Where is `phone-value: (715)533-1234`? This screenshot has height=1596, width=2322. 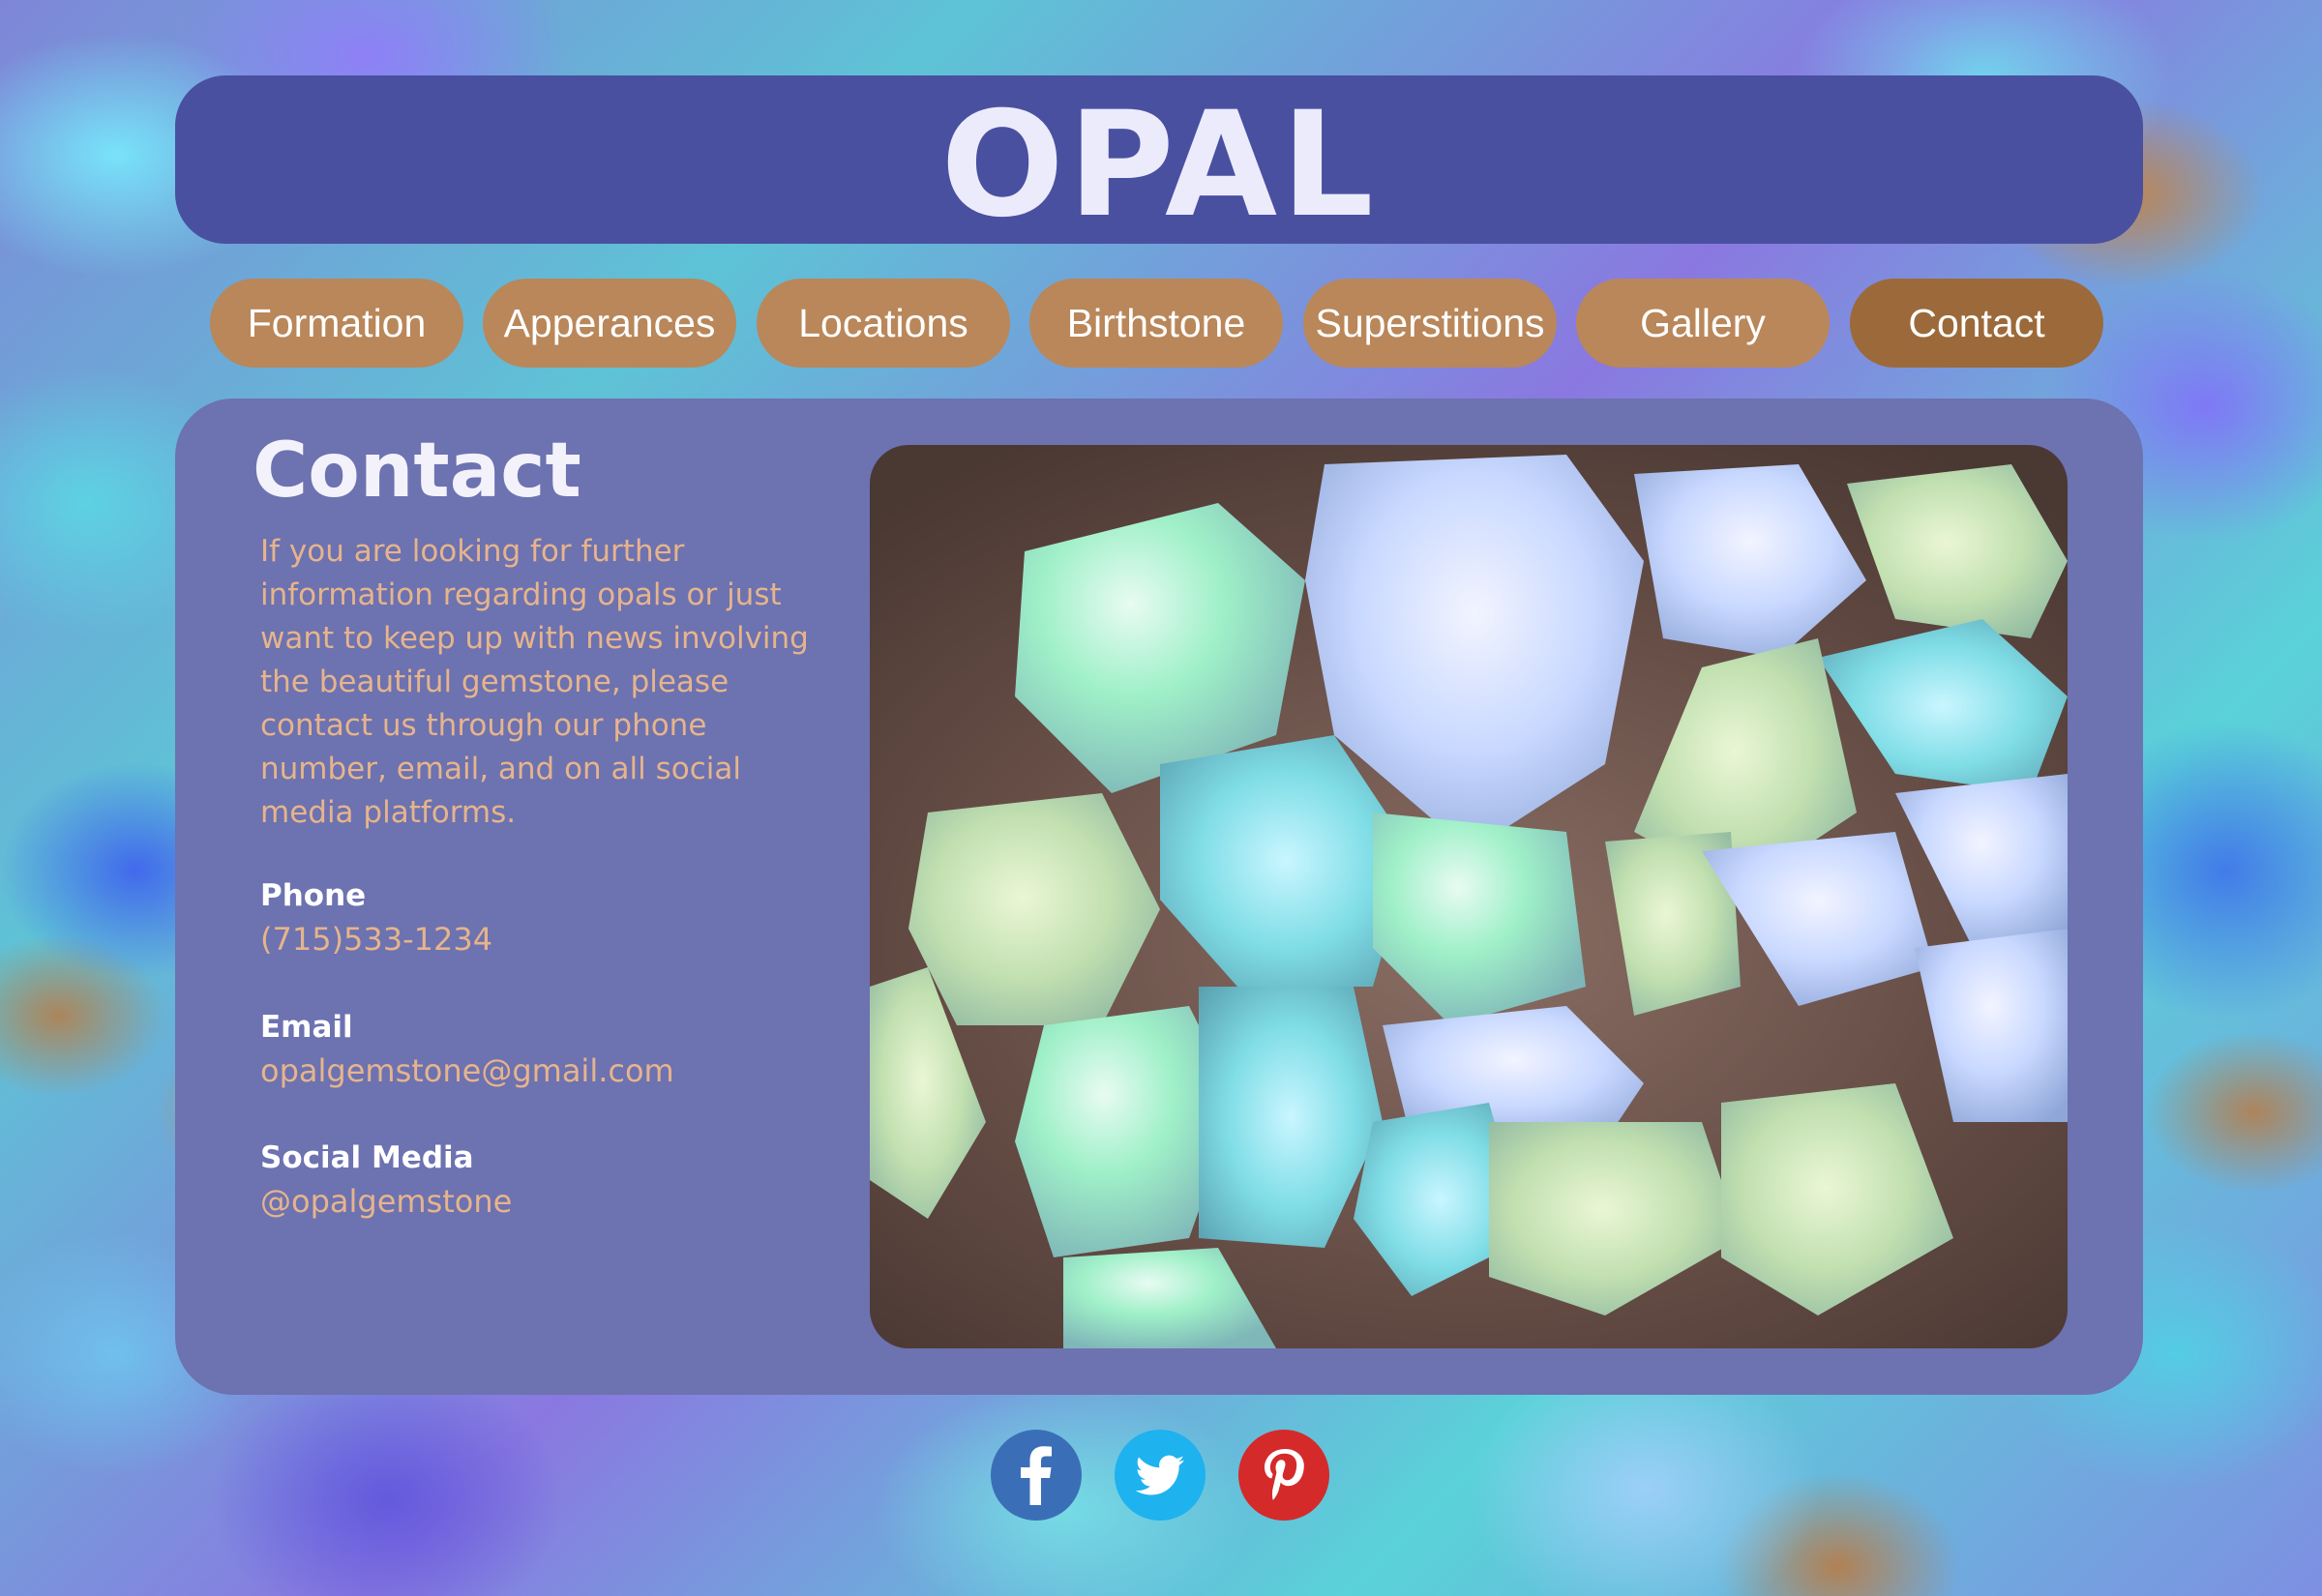 phone-value: (715)533-1234 is located at coordinates (376, 939).